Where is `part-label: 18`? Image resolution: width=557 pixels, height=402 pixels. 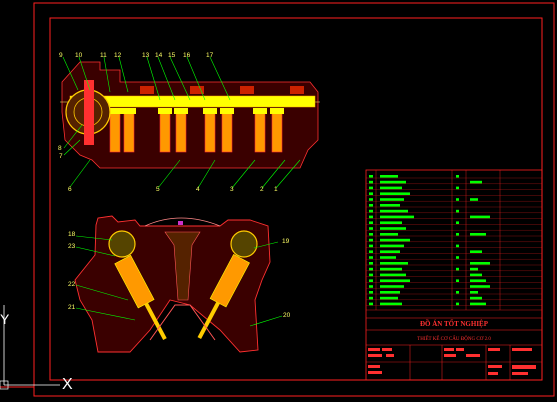
part-label: 18 is located at coordinates (72, 234).